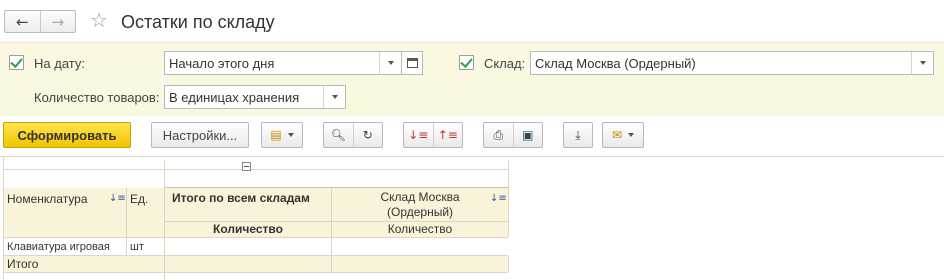 The image size is (944, 280). I want to click on print-preview-icon: ▣, so click(528, 135).